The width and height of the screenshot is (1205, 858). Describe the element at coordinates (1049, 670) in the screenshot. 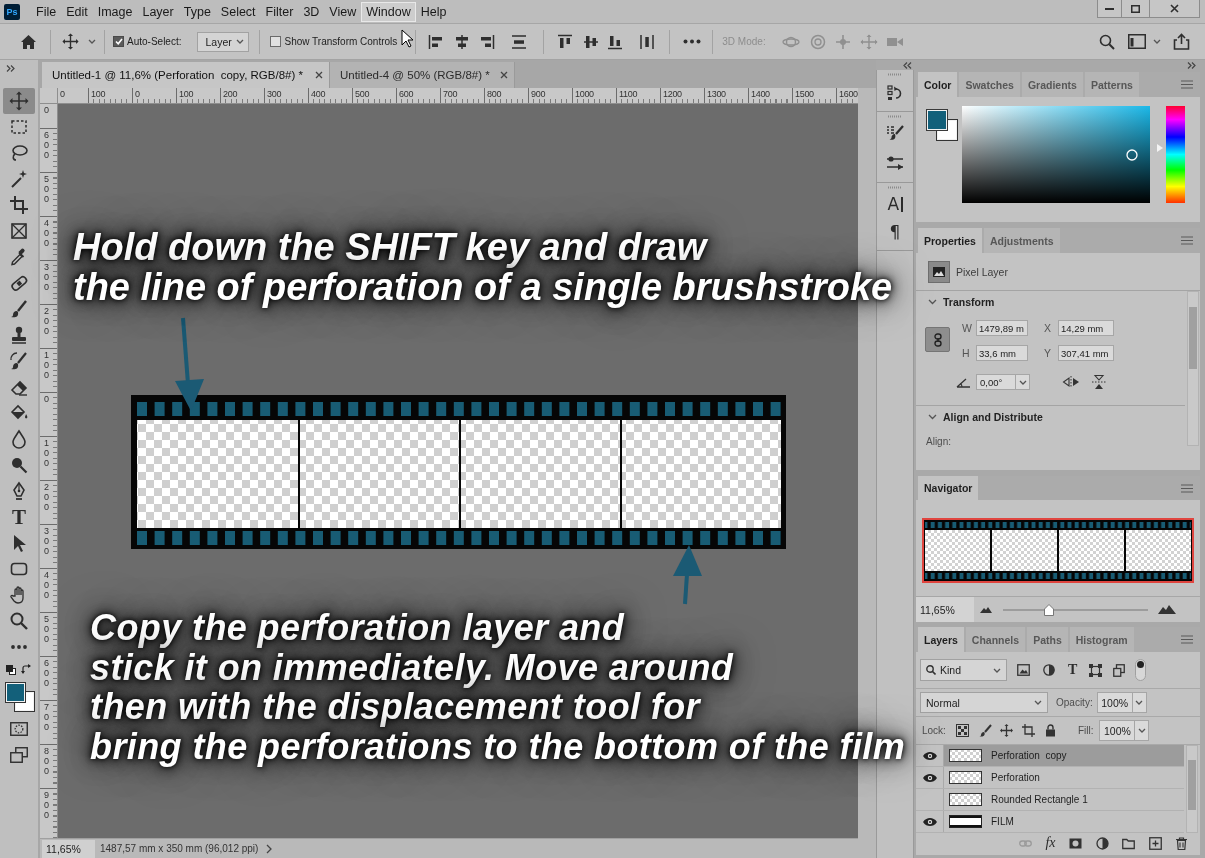

I see `adjustment-filter-icon` at that location.